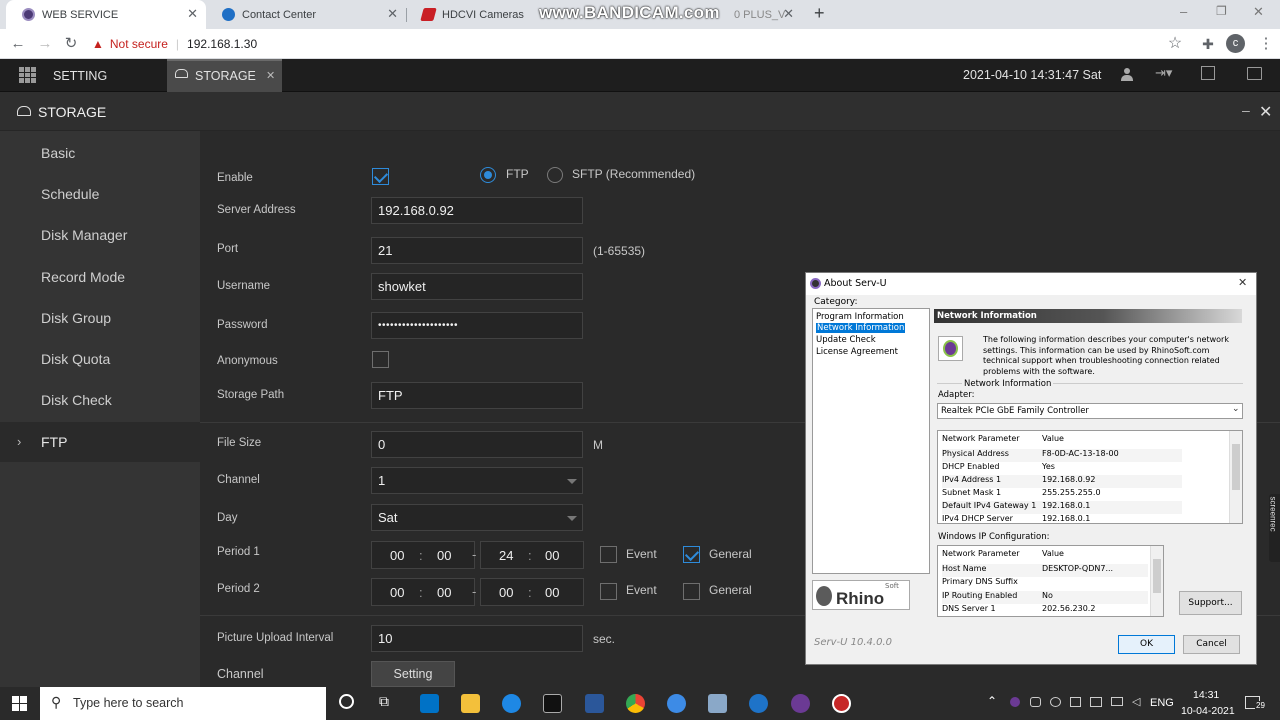 This screenshot has height=720, width=1280. Describe the element at coordinates (608, 591) in the screenshot. I see `period2-event-checkbox` at that location.